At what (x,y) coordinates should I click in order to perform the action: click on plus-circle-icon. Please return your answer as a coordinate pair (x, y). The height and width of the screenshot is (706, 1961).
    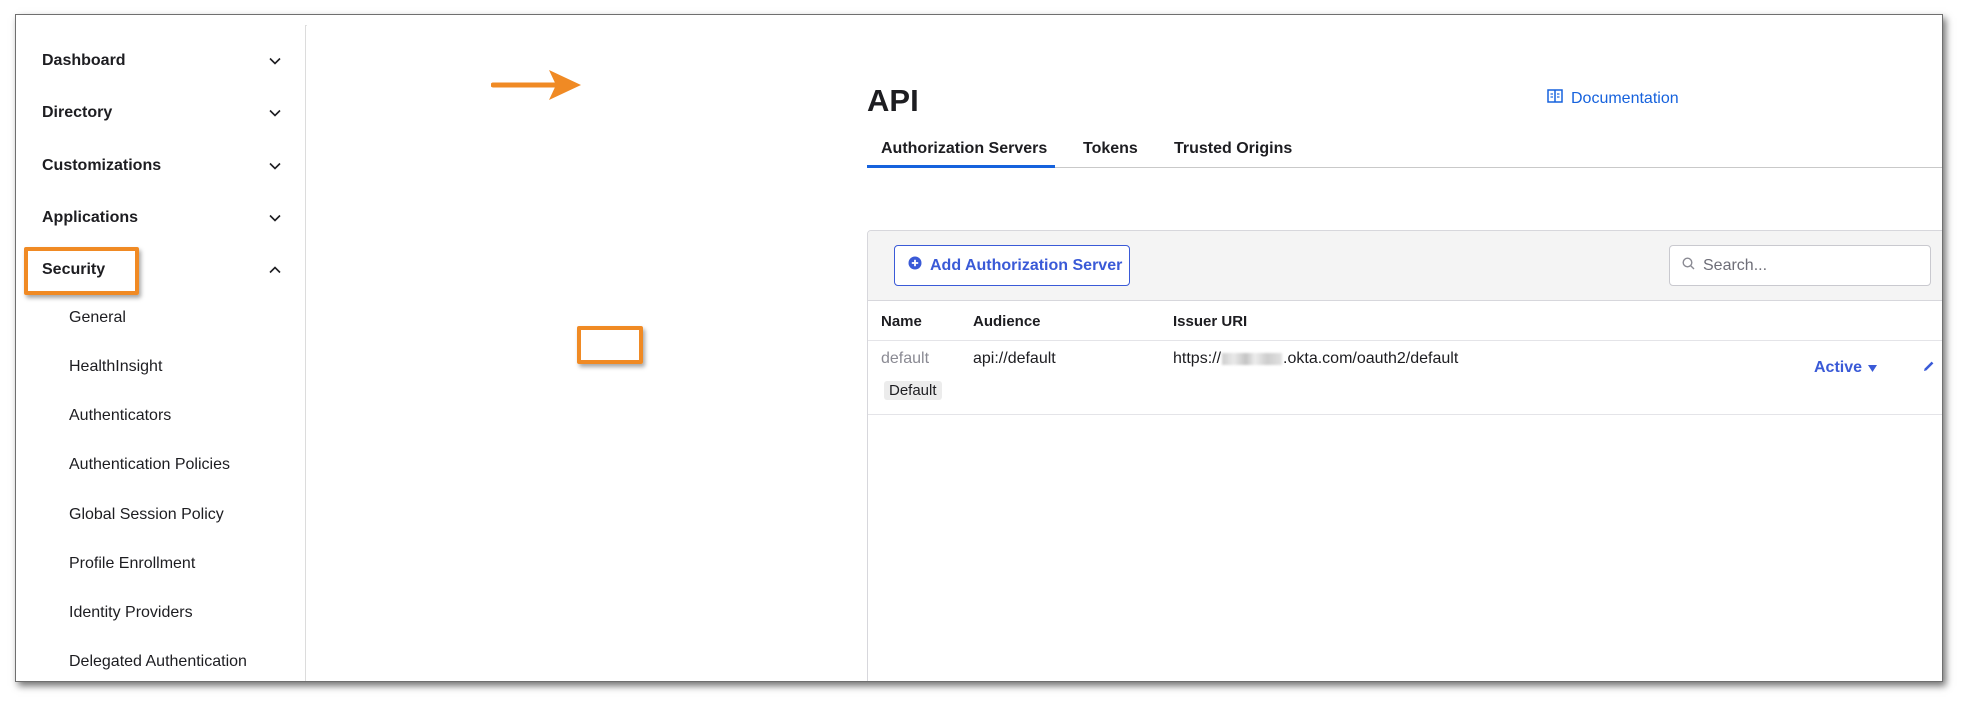
    Looking at the image, I should click on (915, 265).